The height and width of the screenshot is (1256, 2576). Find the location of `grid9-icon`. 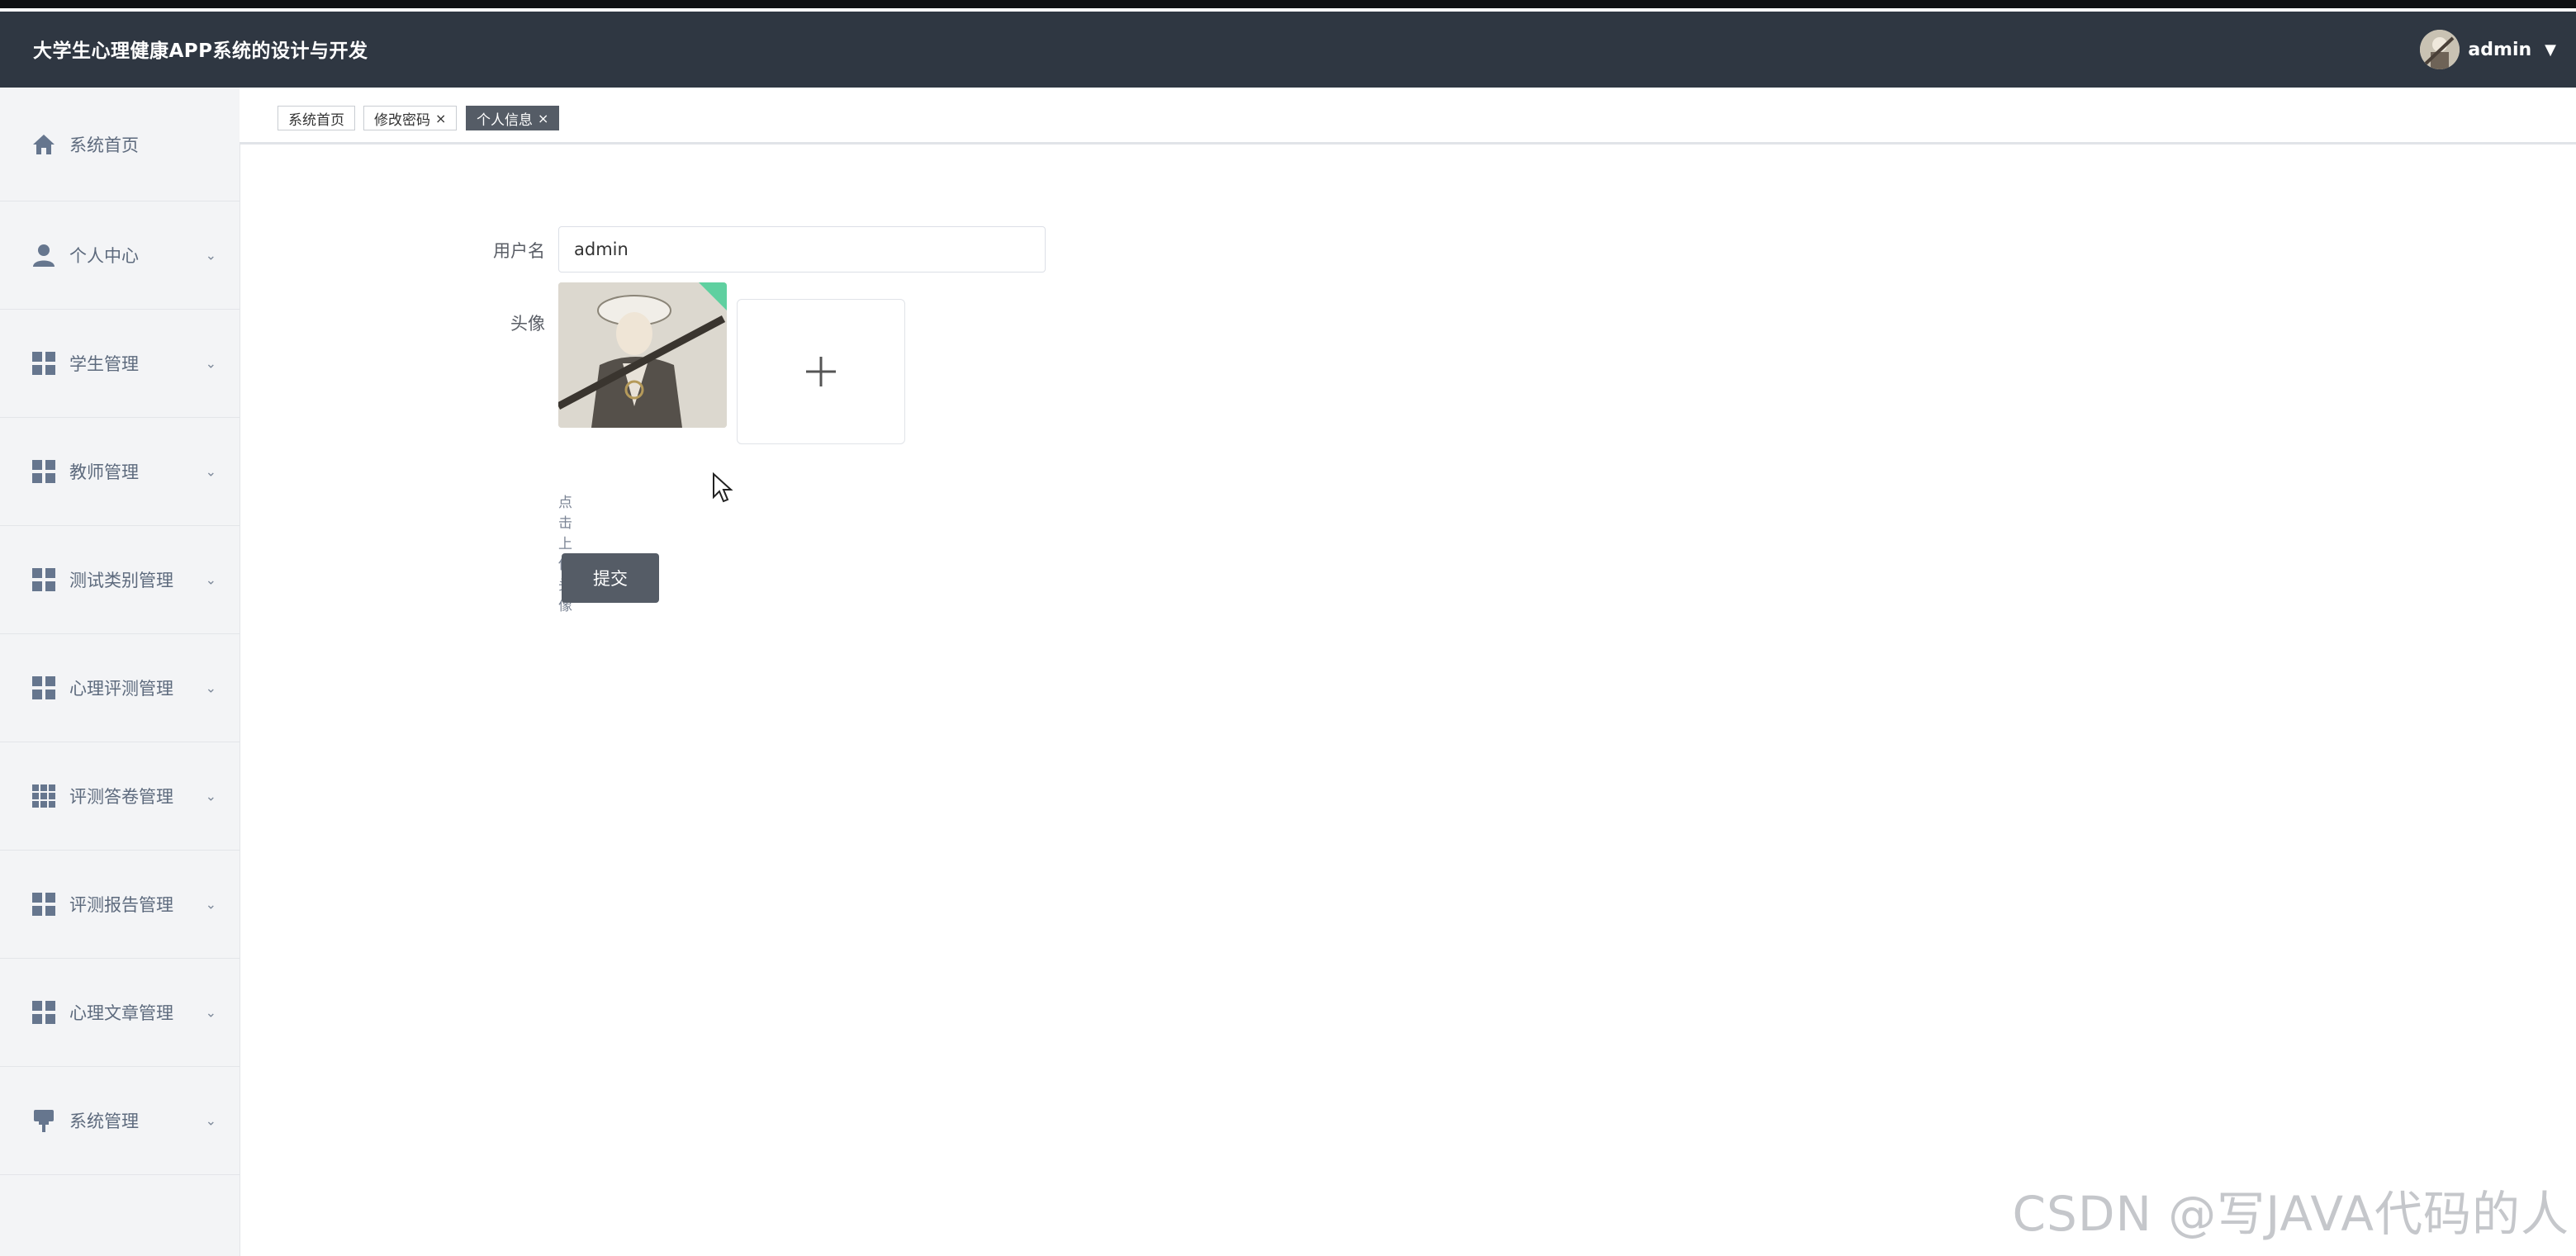

grid9-icon is located at coordinates (44, 796).